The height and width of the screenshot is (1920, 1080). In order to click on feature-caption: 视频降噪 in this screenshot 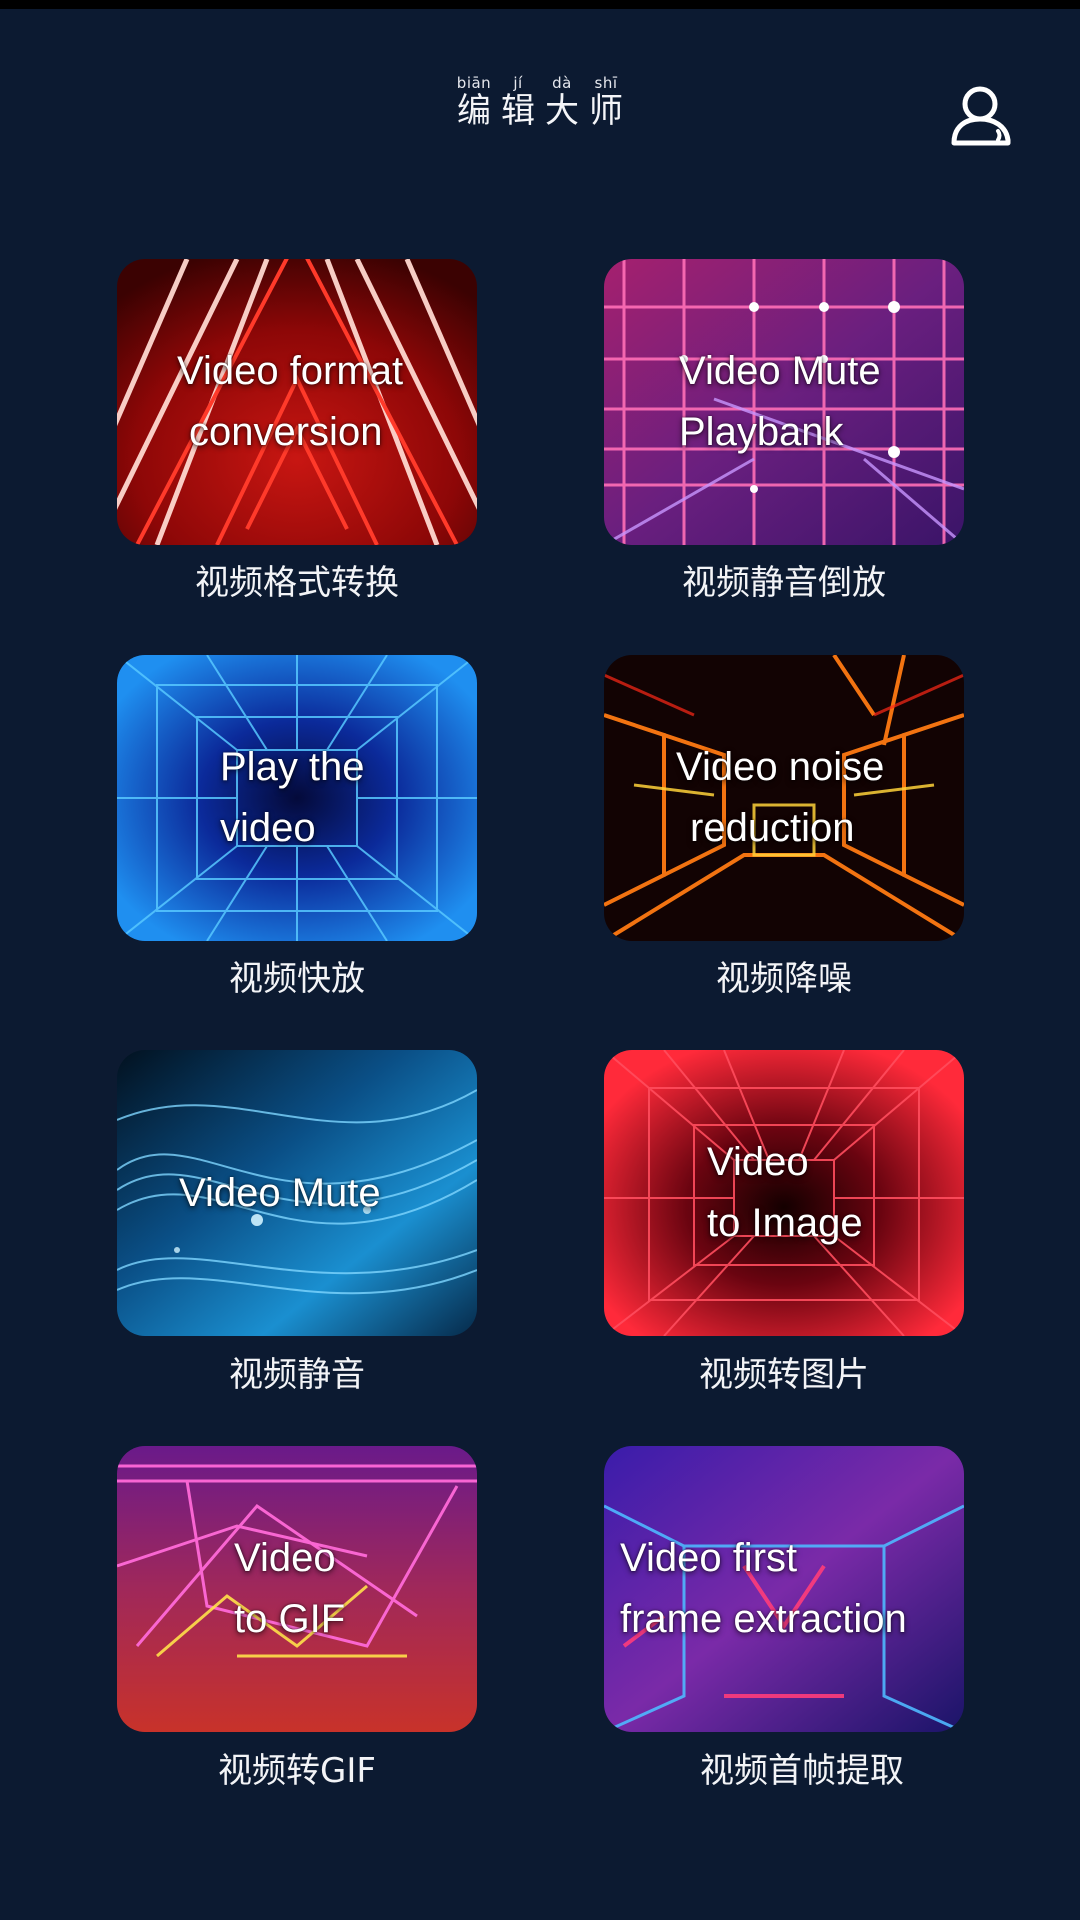, I will do `click(784, 979)`.